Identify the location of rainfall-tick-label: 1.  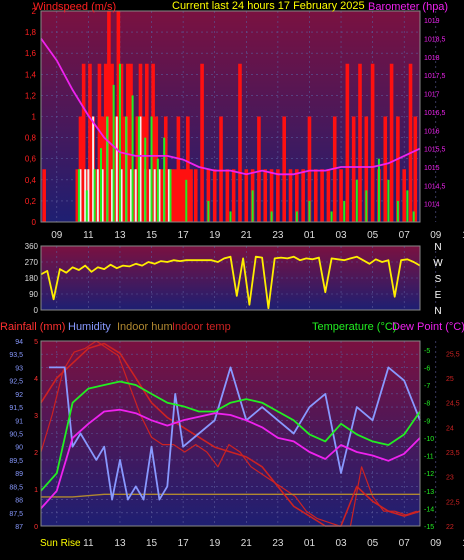
(36, 490).